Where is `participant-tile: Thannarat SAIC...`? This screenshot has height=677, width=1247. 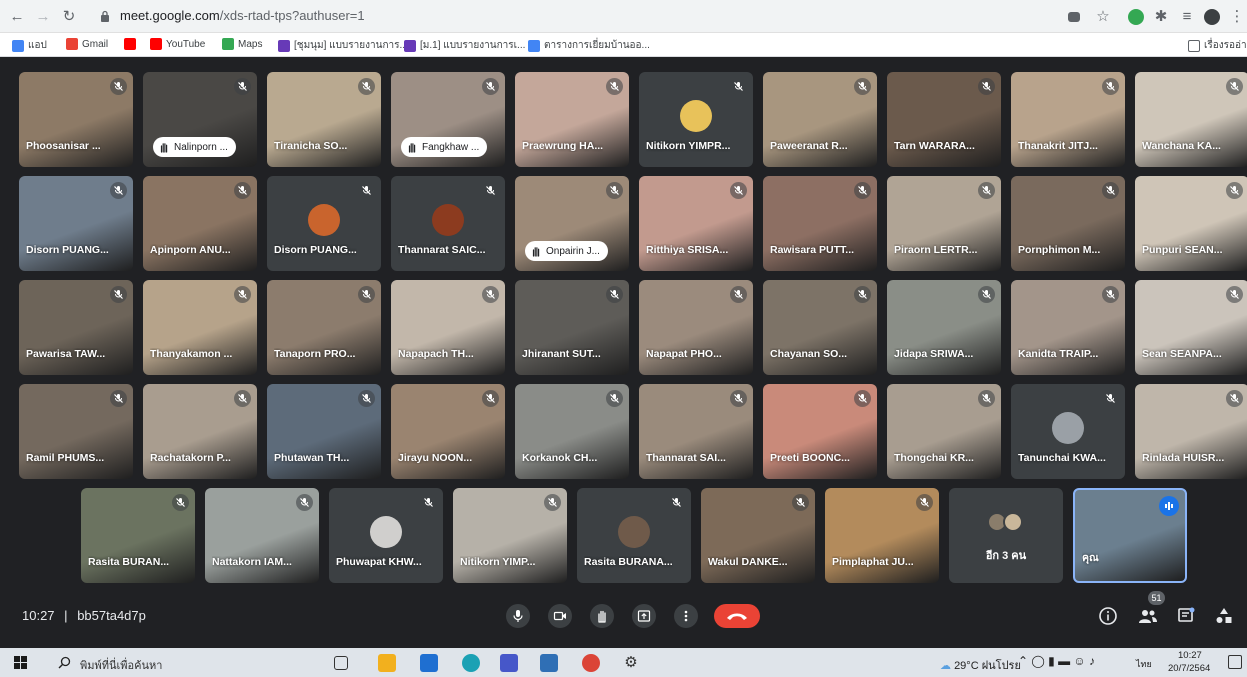
participant-tile: Thannarat SAIC... is located at coordinates (448, 223).